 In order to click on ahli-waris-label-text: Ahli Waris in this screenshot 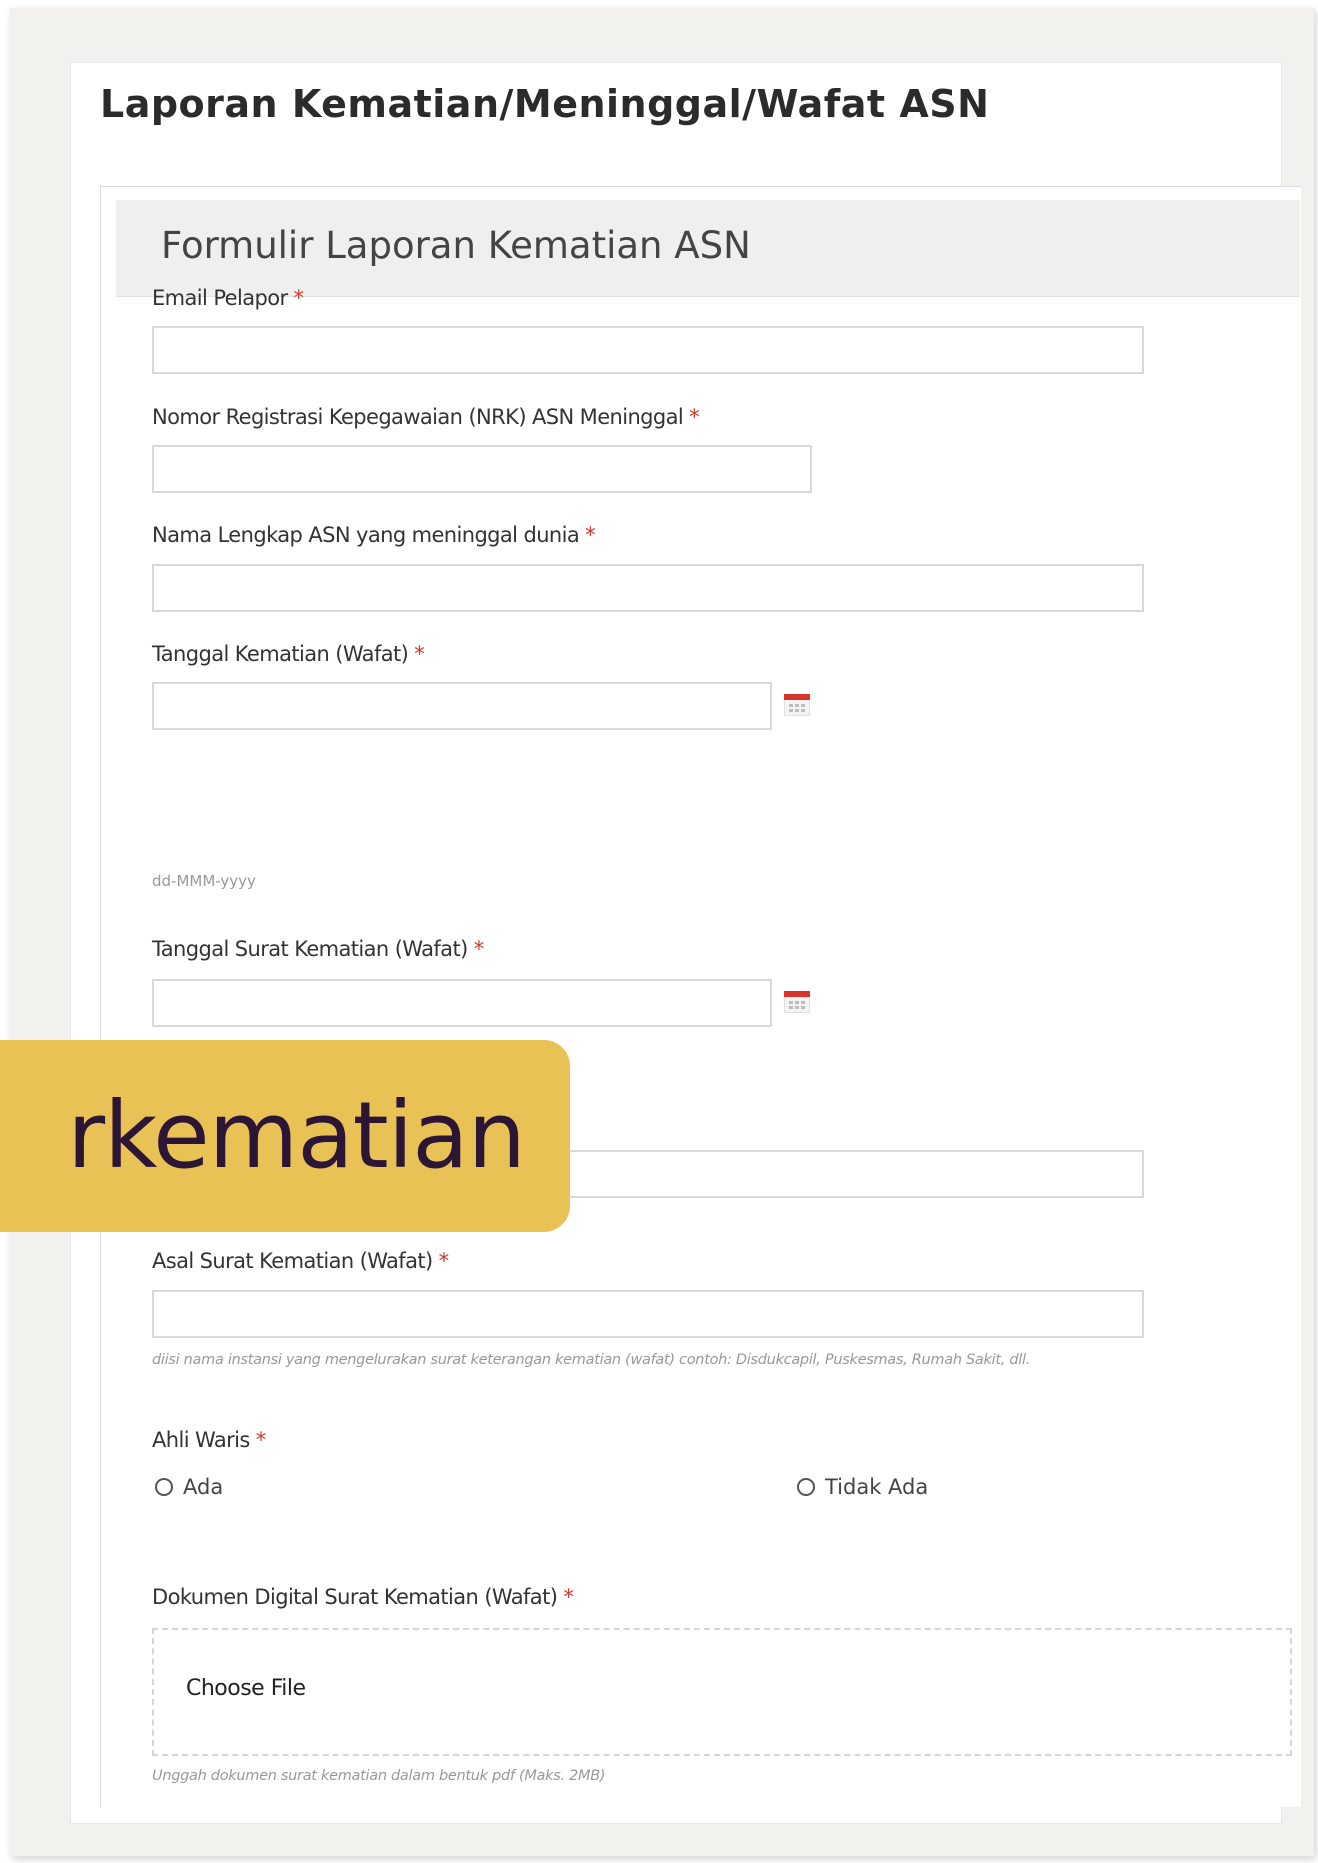, I will do `click(201, 1440)`.